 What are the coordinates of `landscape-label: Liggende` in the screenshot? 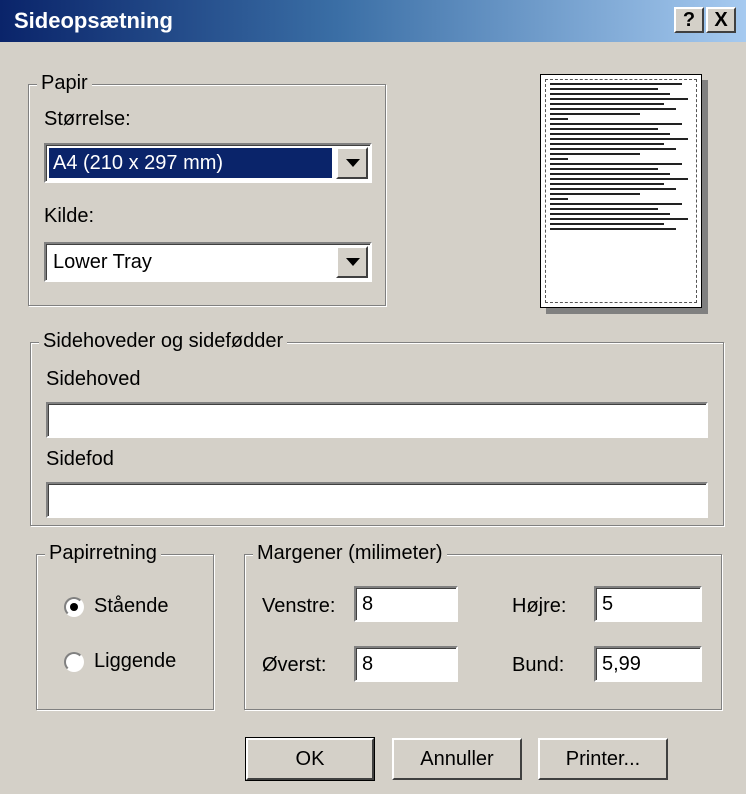 It's located at (135, 661).